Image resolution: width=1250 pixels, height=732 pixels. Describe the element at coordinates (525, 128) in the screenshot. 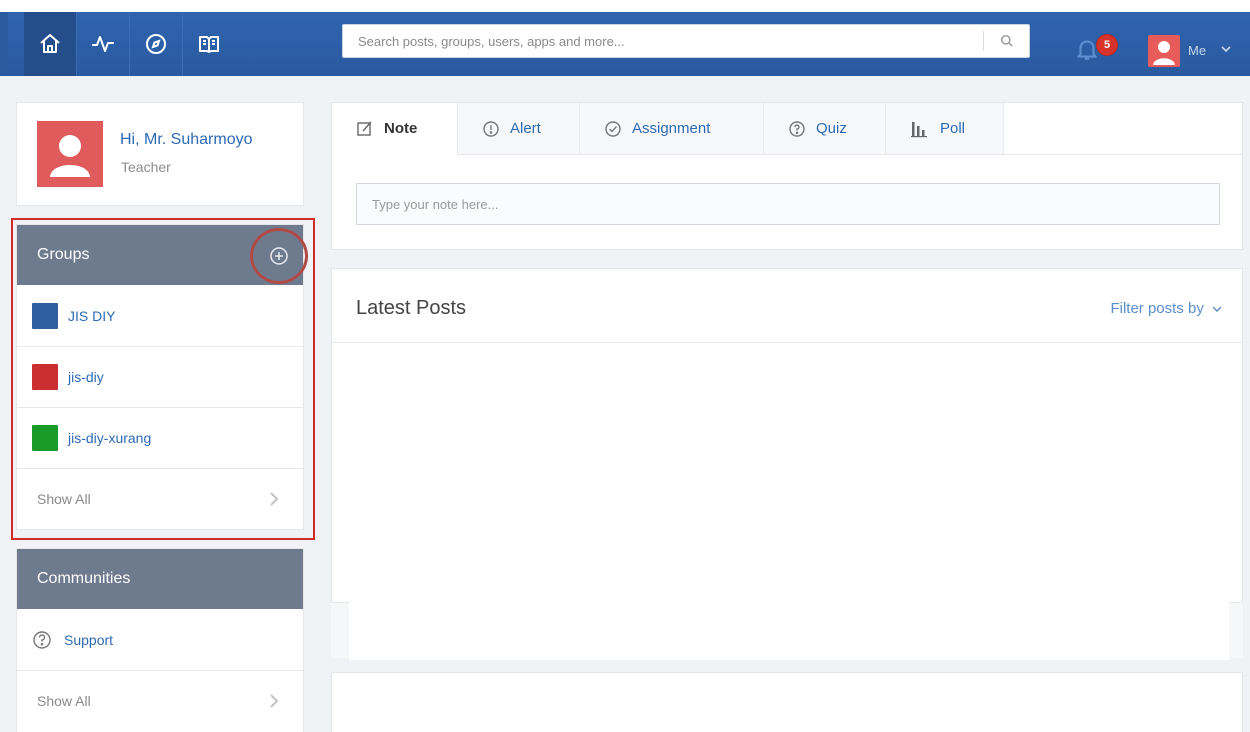

I see `tab-label: Alert` at that location.